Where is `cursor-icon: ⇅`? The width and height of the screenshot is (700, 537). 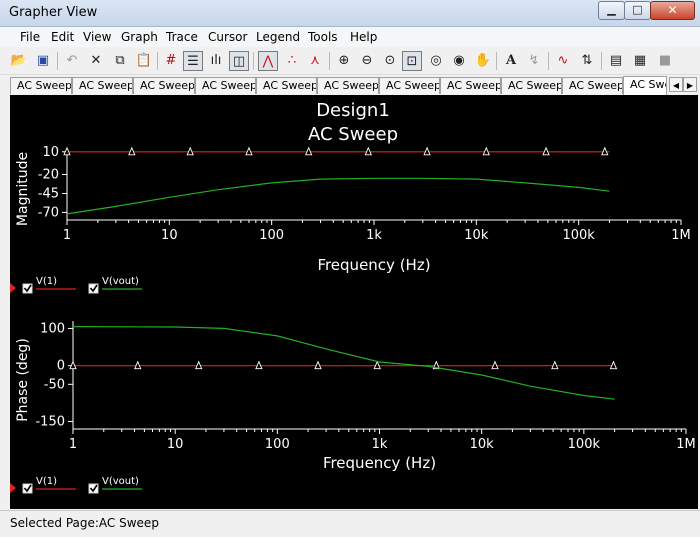
cursor-icon: ⇅ is located at coordinates (587, 61).